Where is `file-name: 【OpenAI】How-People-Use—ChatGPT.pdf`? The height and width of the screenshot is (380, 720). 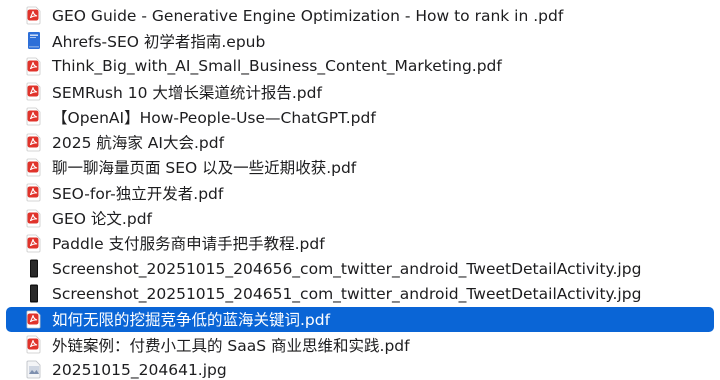 file-name: 【OpenAI】How-People-Use—ChatGPT.pdf is located at coordinates (214, 117).